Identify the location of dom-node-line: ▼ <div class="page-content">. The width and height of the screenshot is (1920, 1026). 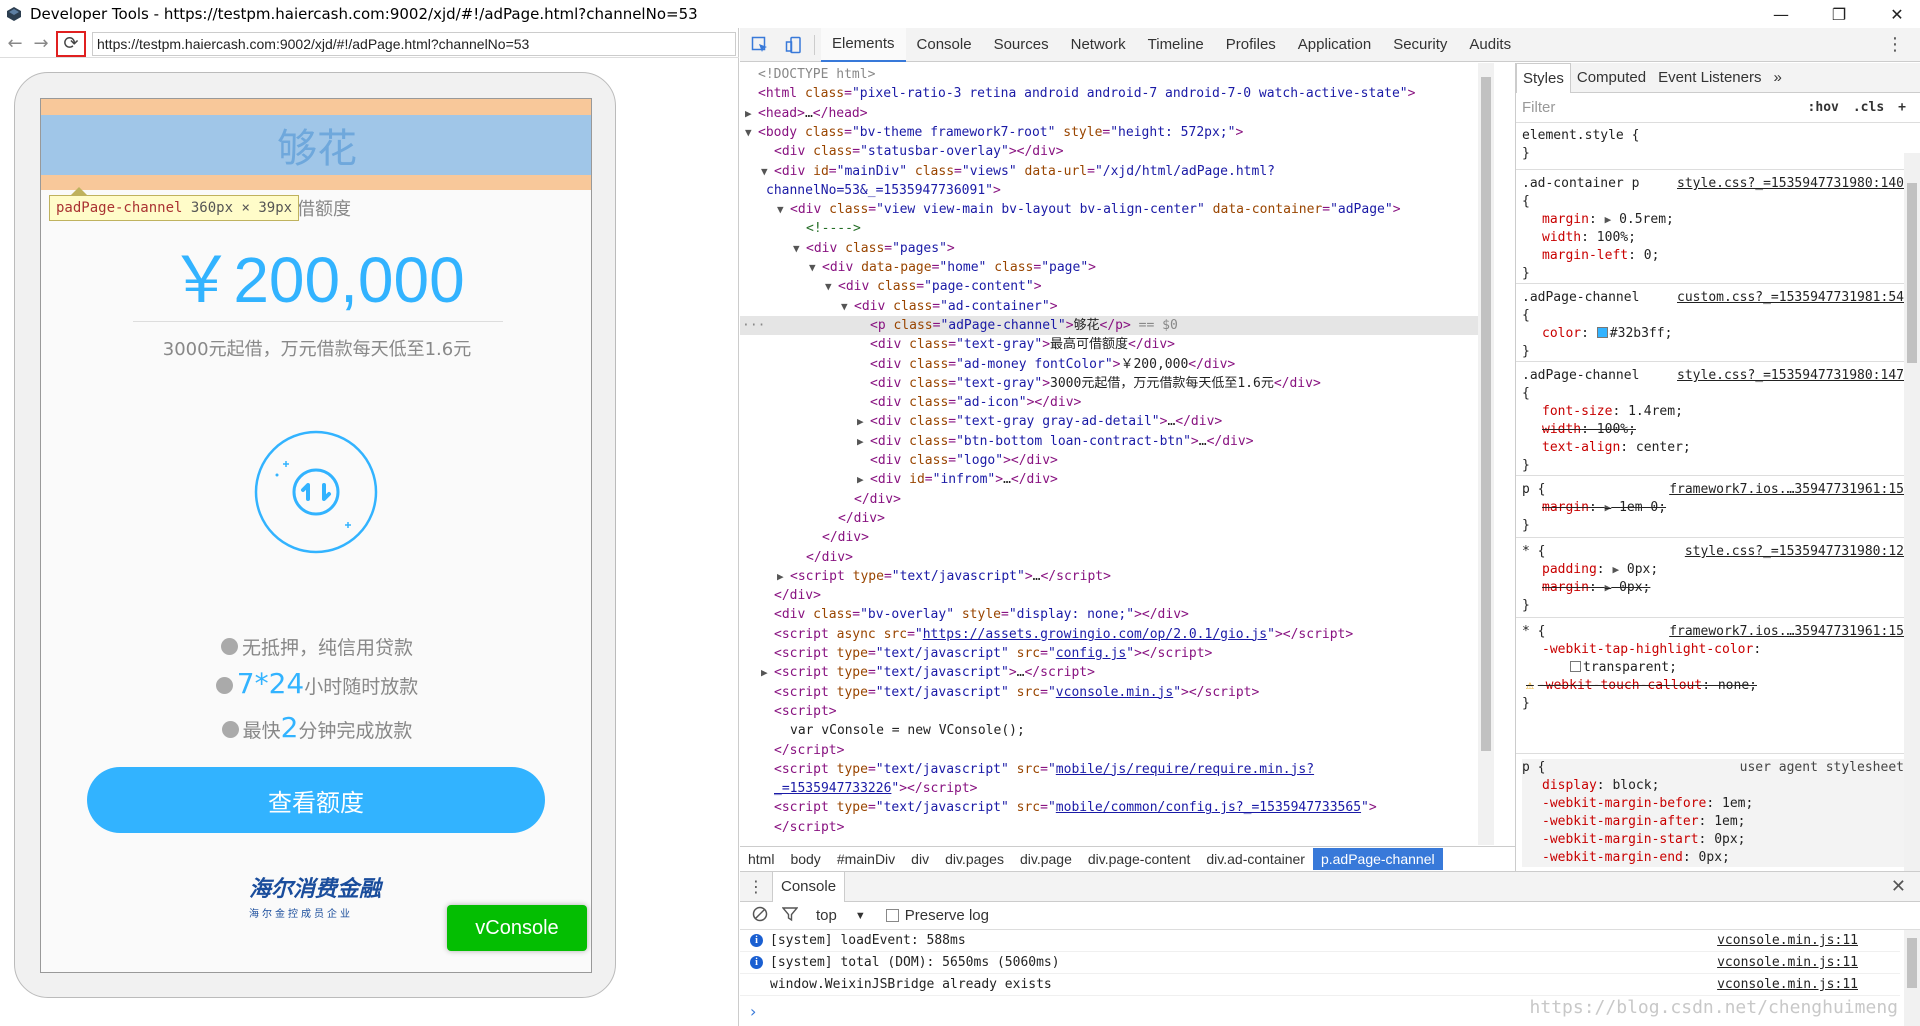
(891, 286).